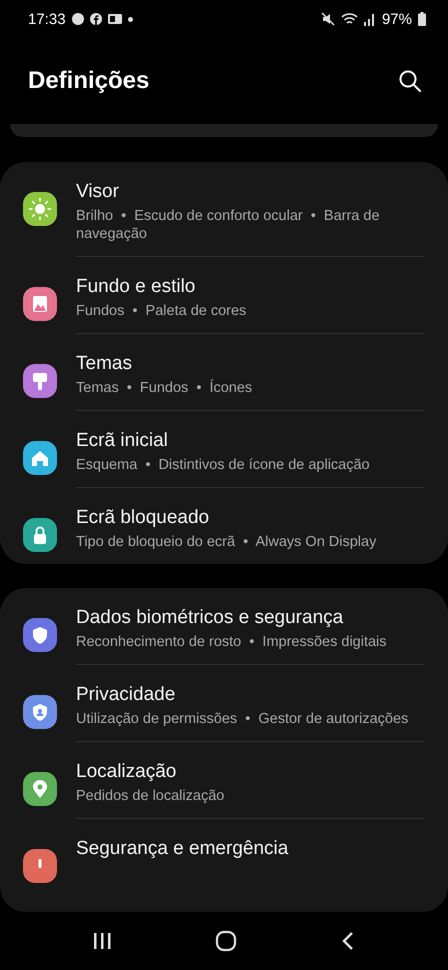 This screenshot has height=970, width=448. What do you see at coordinates (370, 19) in the screenshot?
I see `signal-icon` at bounding box center [370, 19].